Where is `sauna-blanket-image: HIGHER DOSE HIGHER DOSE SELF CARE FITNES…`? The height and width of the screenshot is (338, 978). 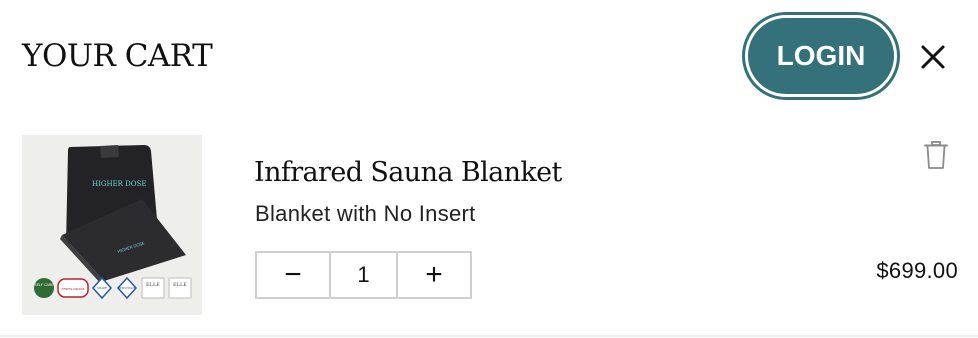
sauna-blanket-image: HIGHER DOSE HIGHER DOSE SELF CARE FITNES… is located at coordinates (112, 225).